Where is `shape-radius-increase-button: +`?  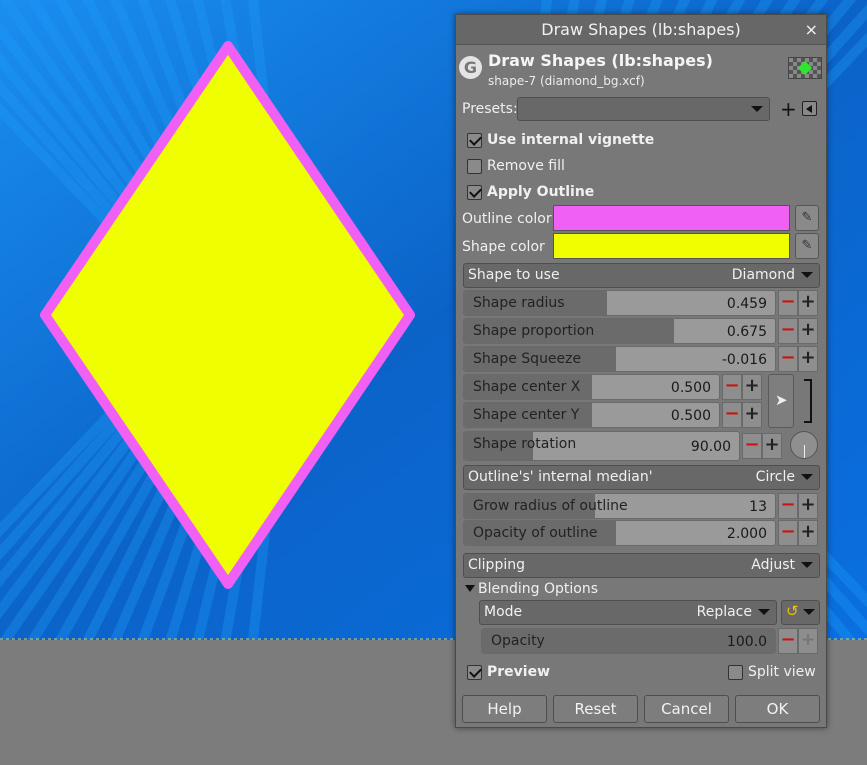 shape-radius-increase-button: + is located at coordinates (808, 303).